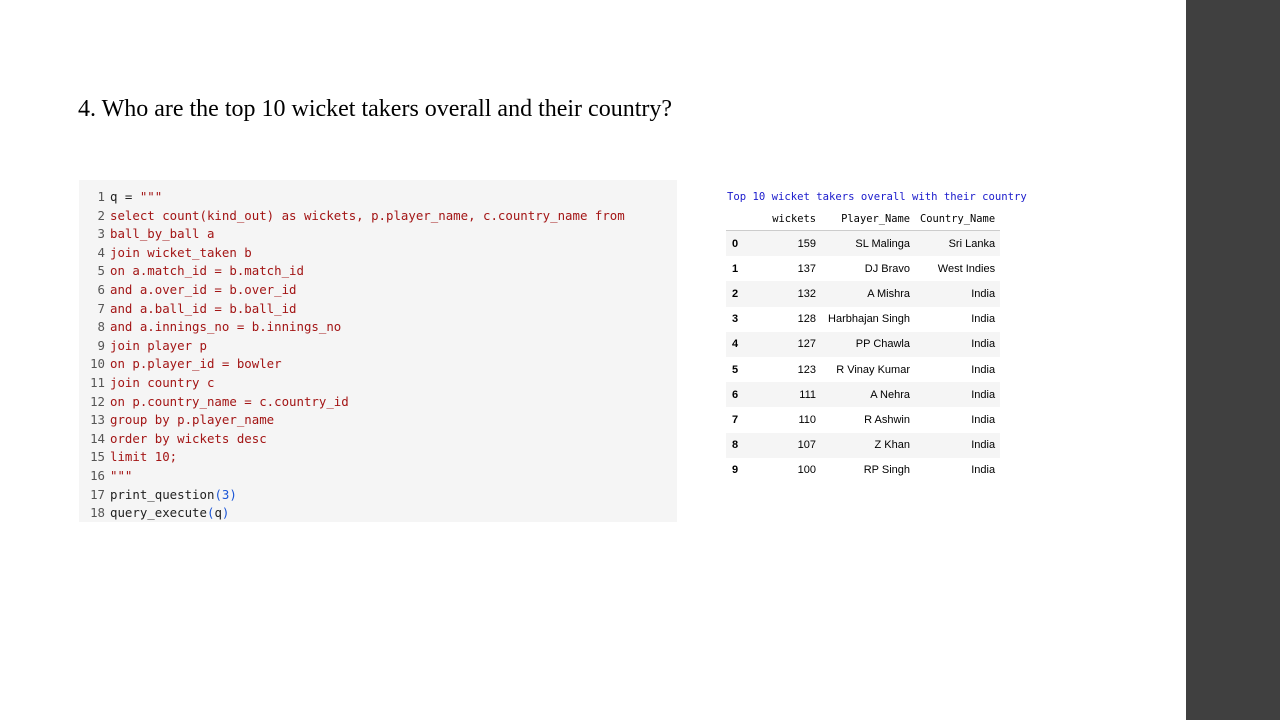  Describe the element at coordinates (218, 513) in the screenshot. I see `code-token: q` at that location.